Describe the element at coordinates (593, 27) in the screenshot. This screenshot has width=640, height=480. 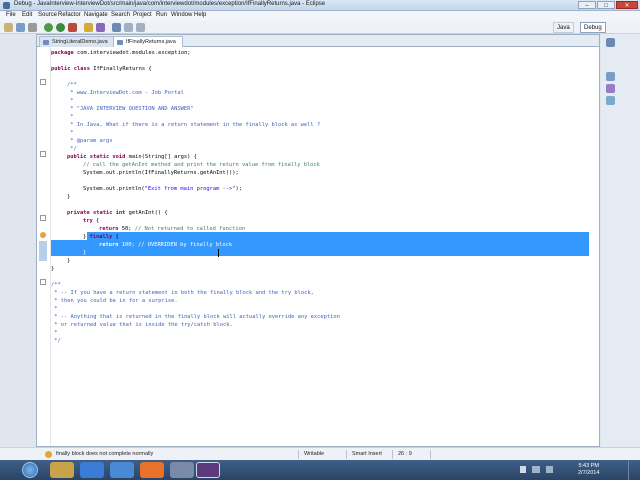
I see `perspective-debug: Debug` at that location.